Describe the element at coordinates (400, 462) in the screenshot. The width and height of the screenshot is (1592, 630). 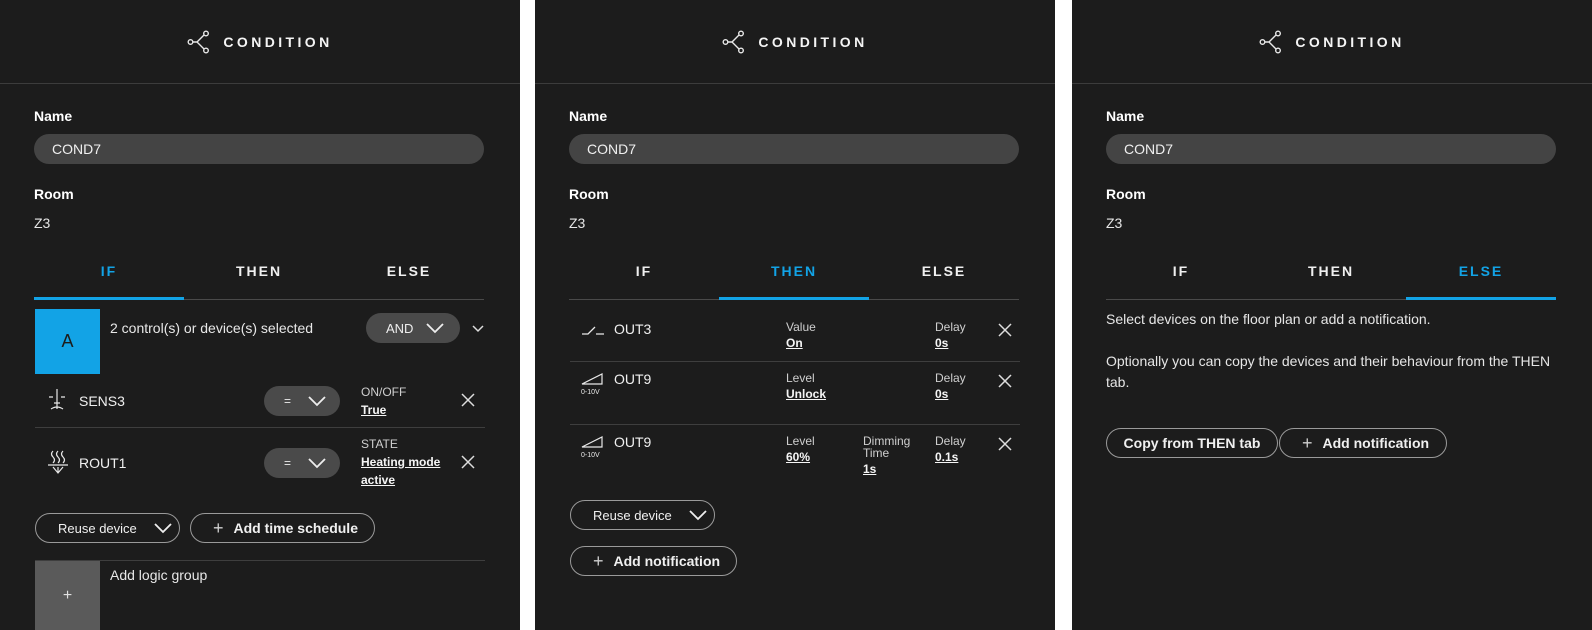
I see `param-value-link: Heating mode` at that location.